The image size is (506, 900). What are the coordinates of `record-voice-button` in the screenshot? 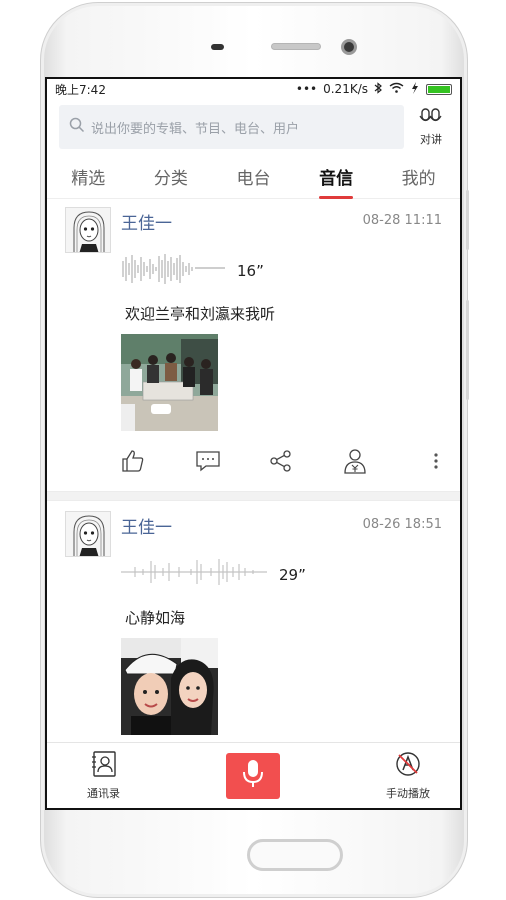 It's located at (253, 775).